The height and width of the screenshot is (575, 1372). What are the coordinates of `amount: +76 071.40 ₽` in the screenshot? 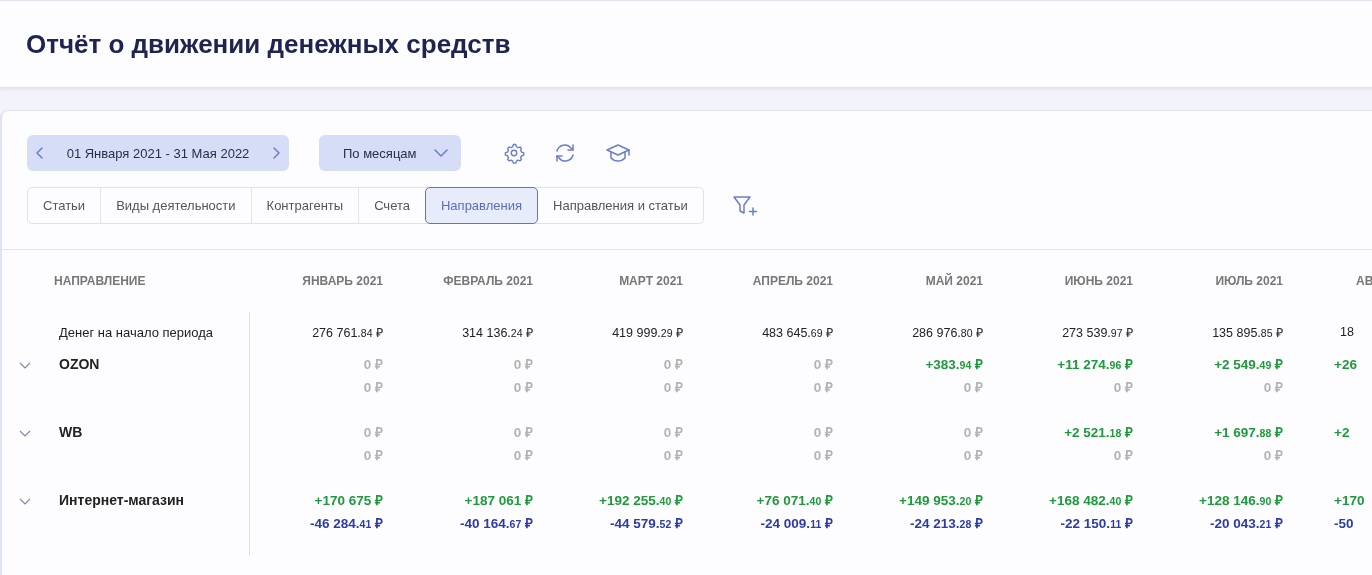 It's located at (794, 500).